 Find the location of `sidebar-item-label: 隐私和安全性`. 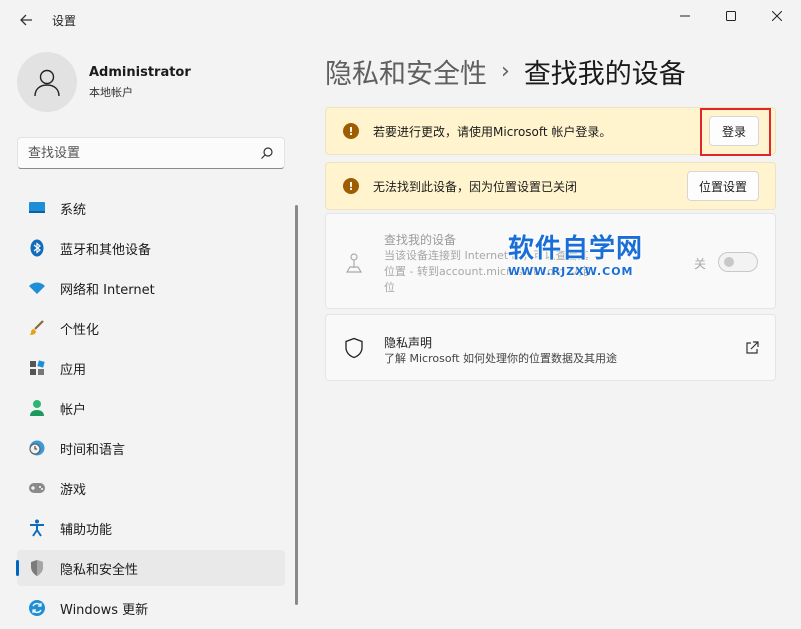

sidebar-item-label: 隐私和安全性 is located at coordinates (99, 570).